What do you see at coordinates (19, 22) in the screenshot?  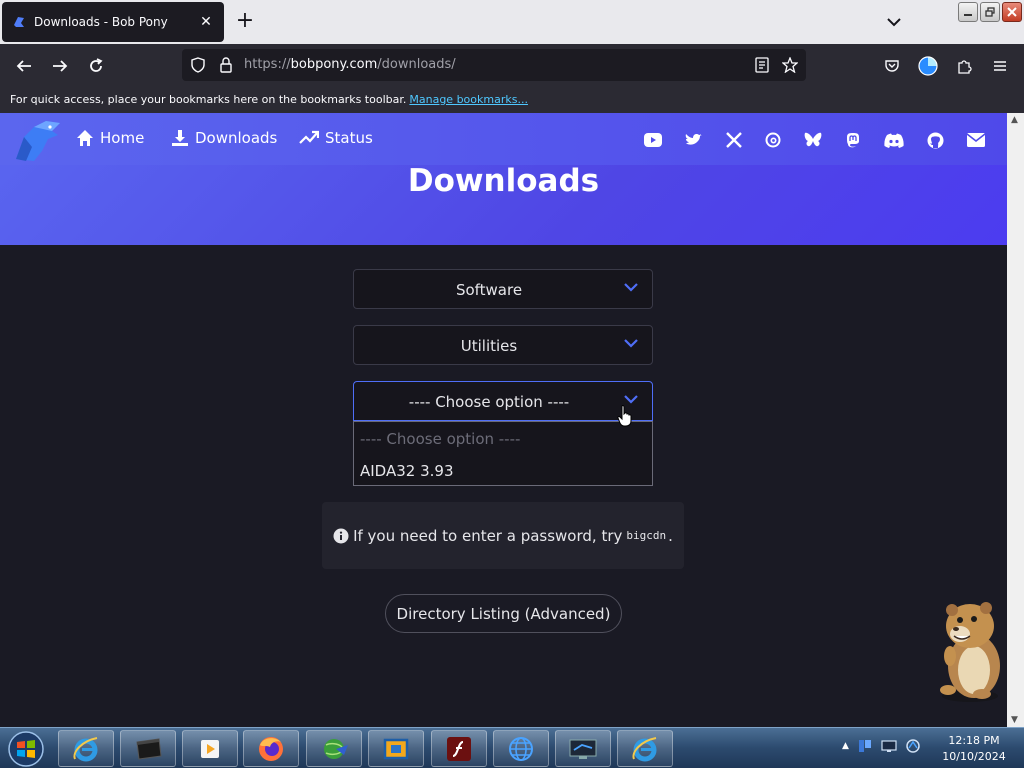 I see `bobpony-favicon` at bounding box center [19, 22].